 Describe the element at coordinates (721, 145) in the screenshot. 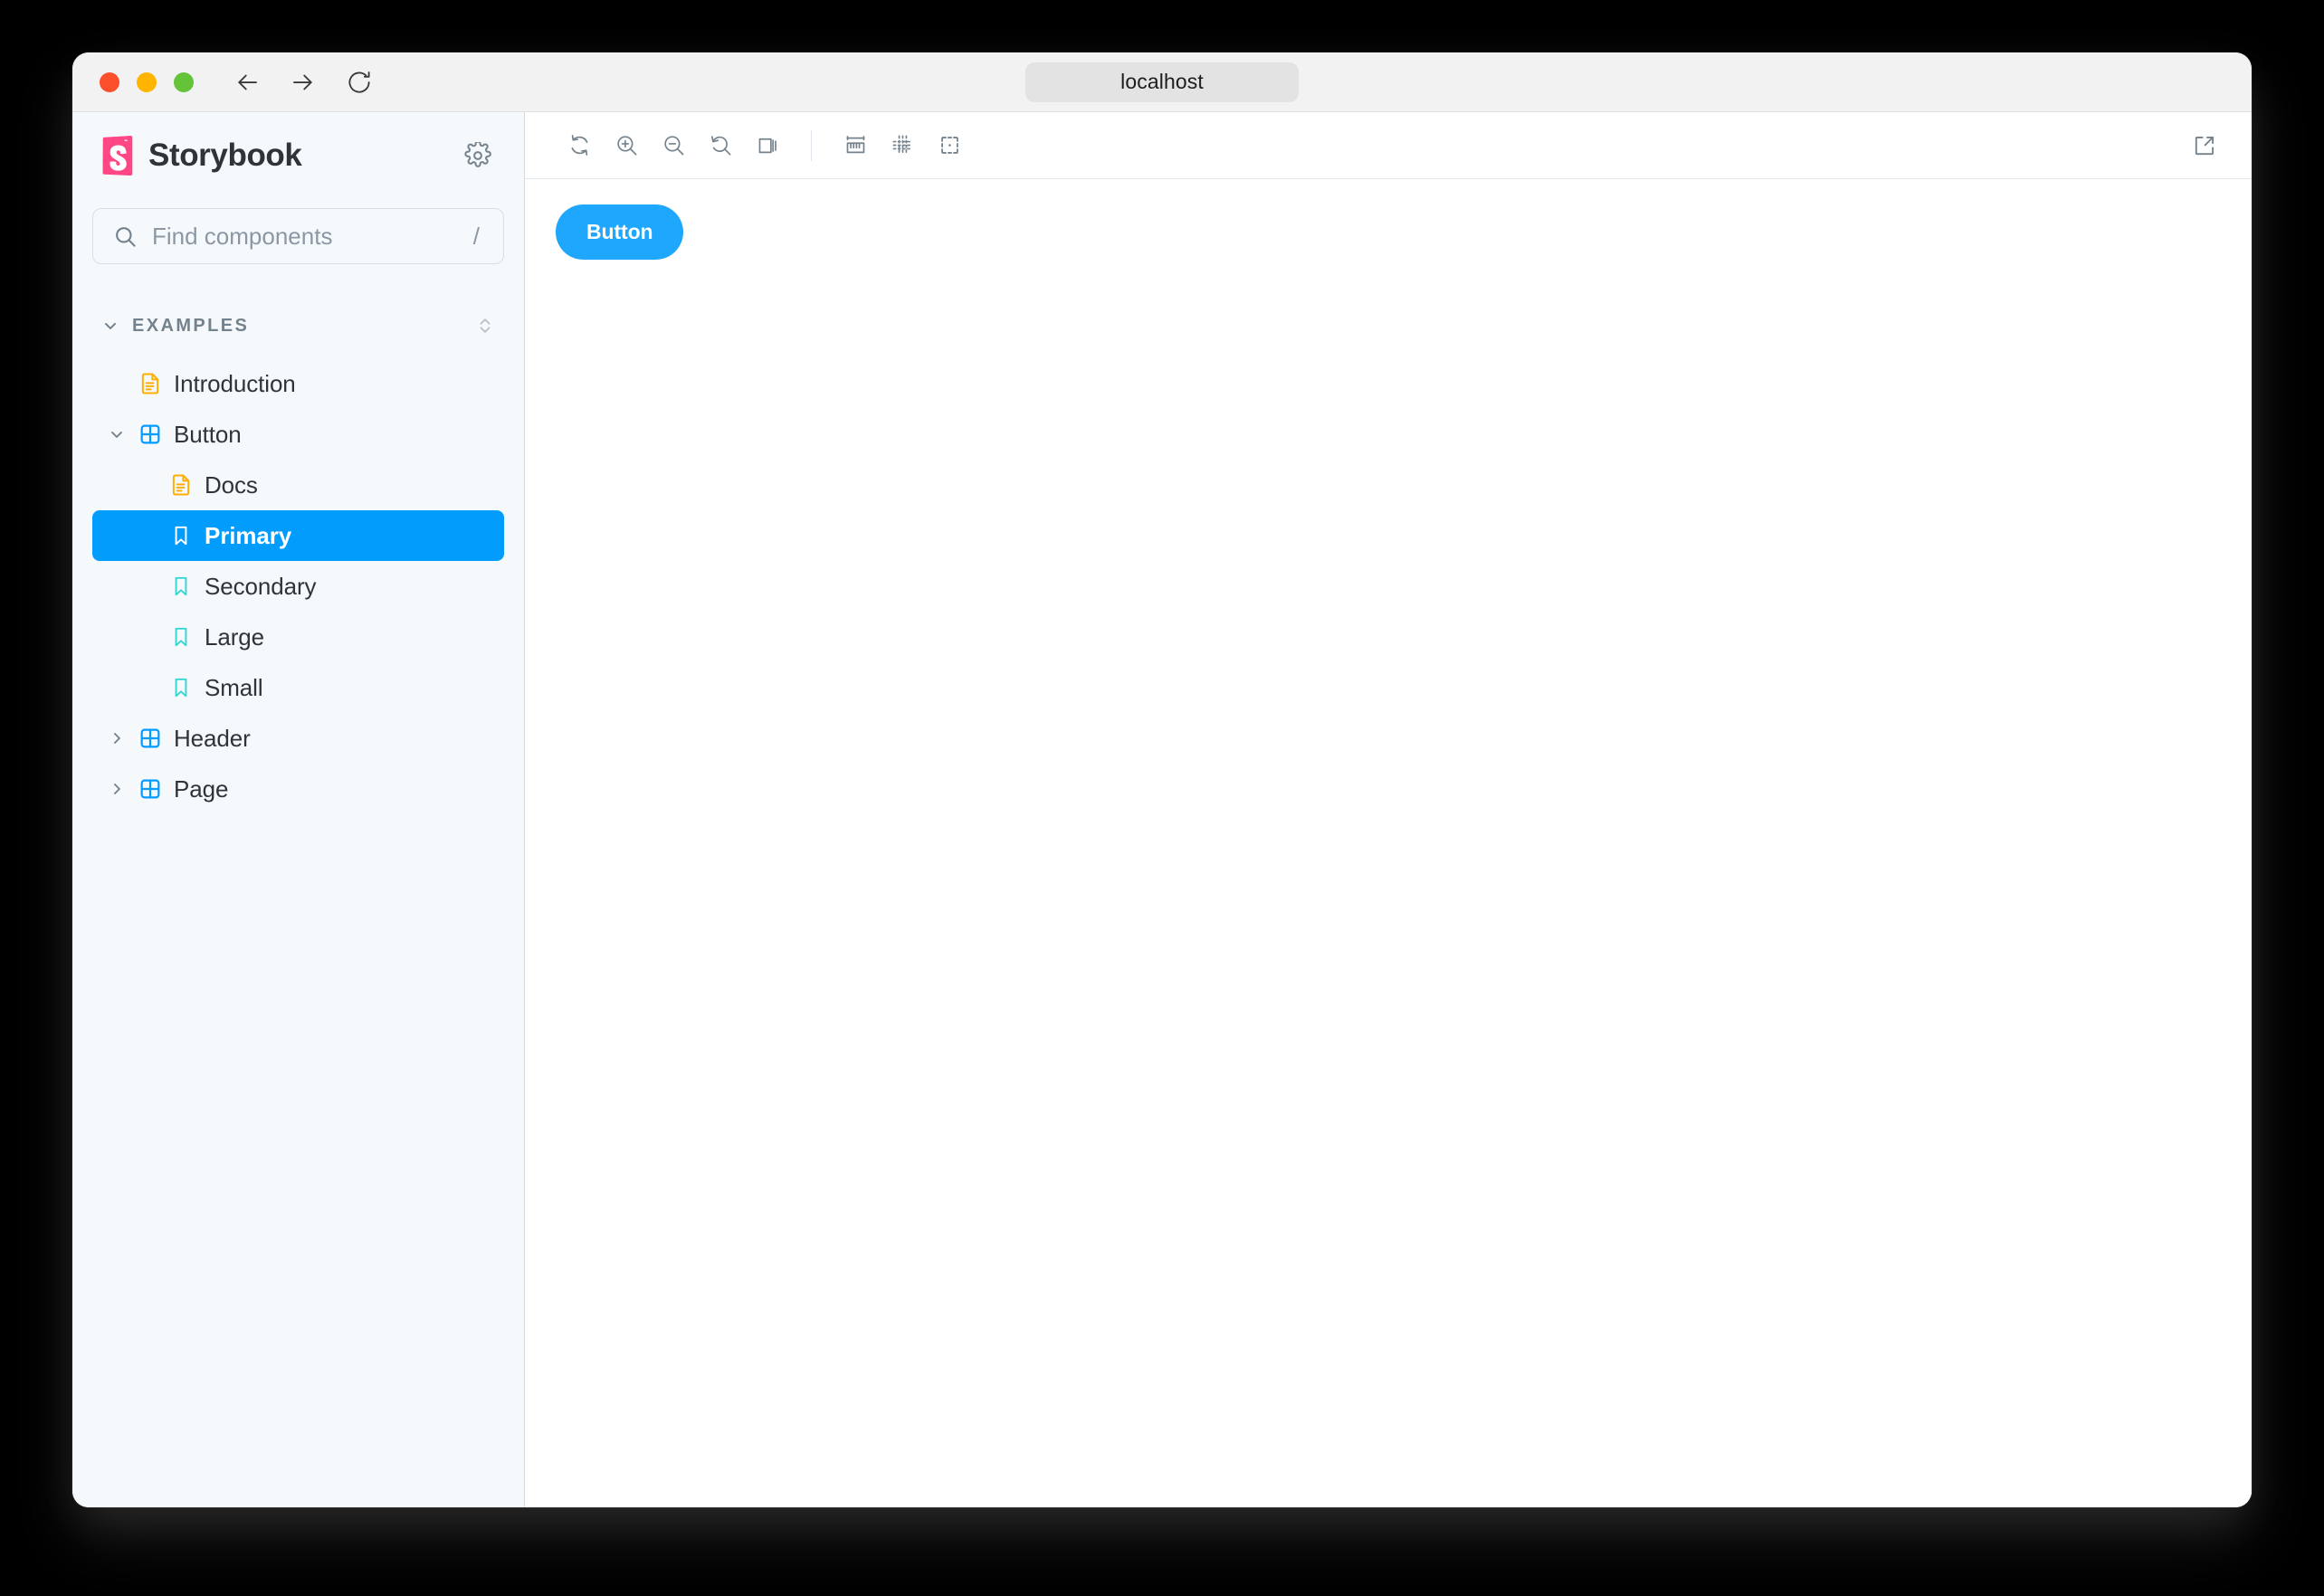

I see `zoom-reset-icon` at that location.